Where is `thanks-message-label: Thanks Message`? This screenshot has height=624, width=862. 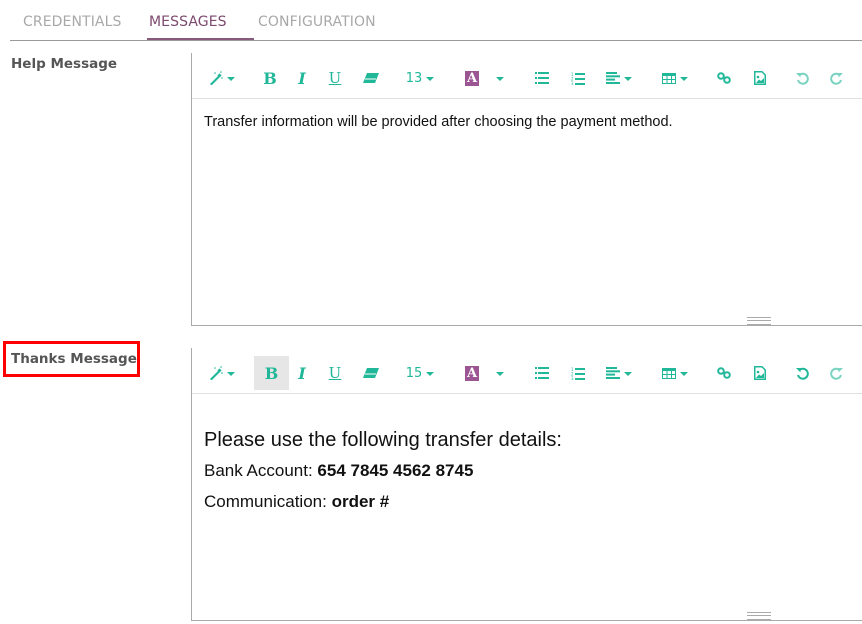
thanks-message-label: Thanks Message is located at coordinates (74, 359).